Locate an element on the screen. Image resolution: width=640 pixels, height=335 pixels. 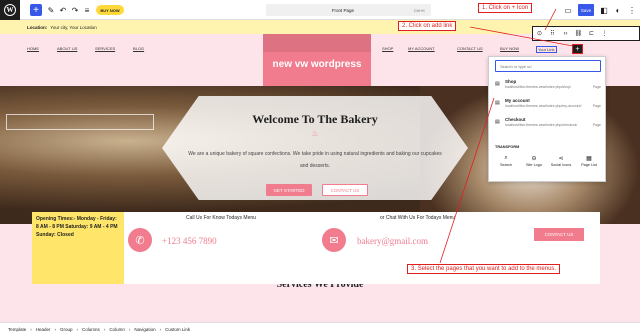
breadcrumb-item: Columns is located at coordinates (91, 329).